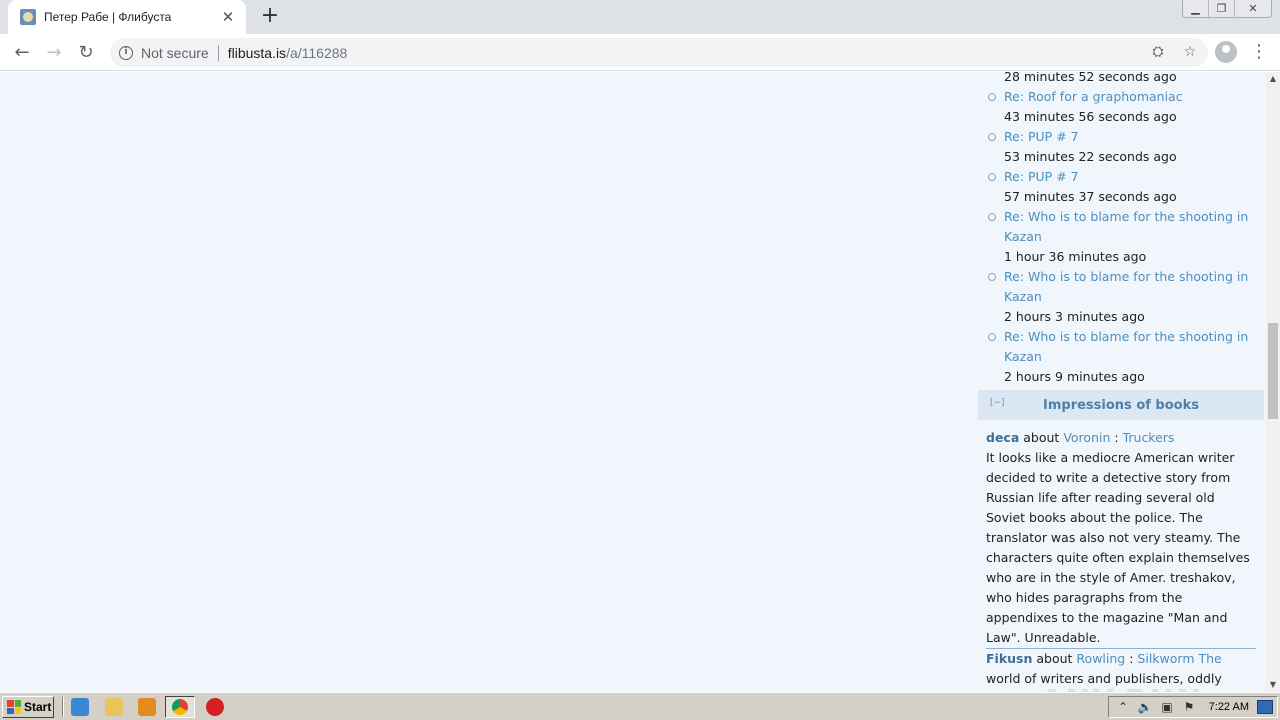 Image resolution: width=1280 pixels, height=720 pixels. I want to click on window-controls: ▁ ❐ ✕, so click(1227, 9).